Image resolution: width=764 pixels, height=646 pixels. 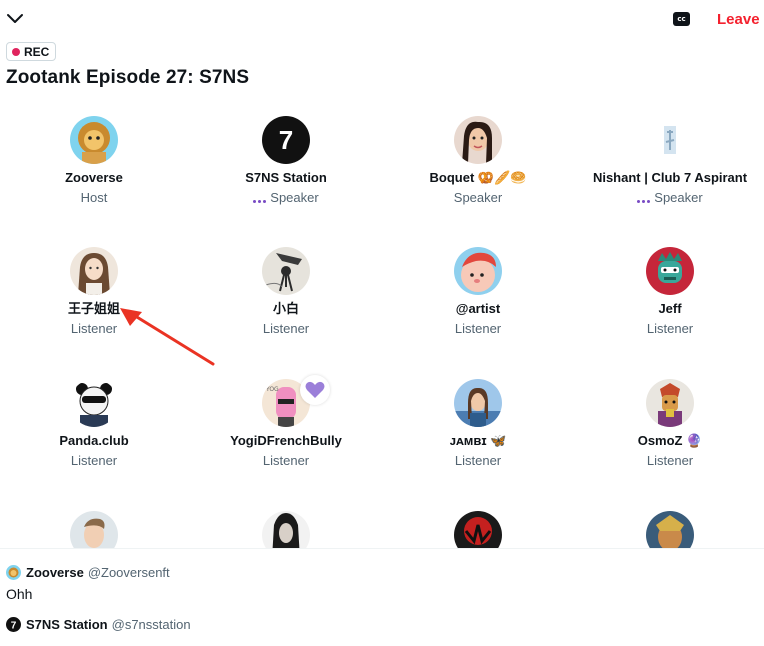 What do you see at coordinates (15, 19) in the screenshot?
I see `chevron-down-icon` at bounding box center [15, 19].